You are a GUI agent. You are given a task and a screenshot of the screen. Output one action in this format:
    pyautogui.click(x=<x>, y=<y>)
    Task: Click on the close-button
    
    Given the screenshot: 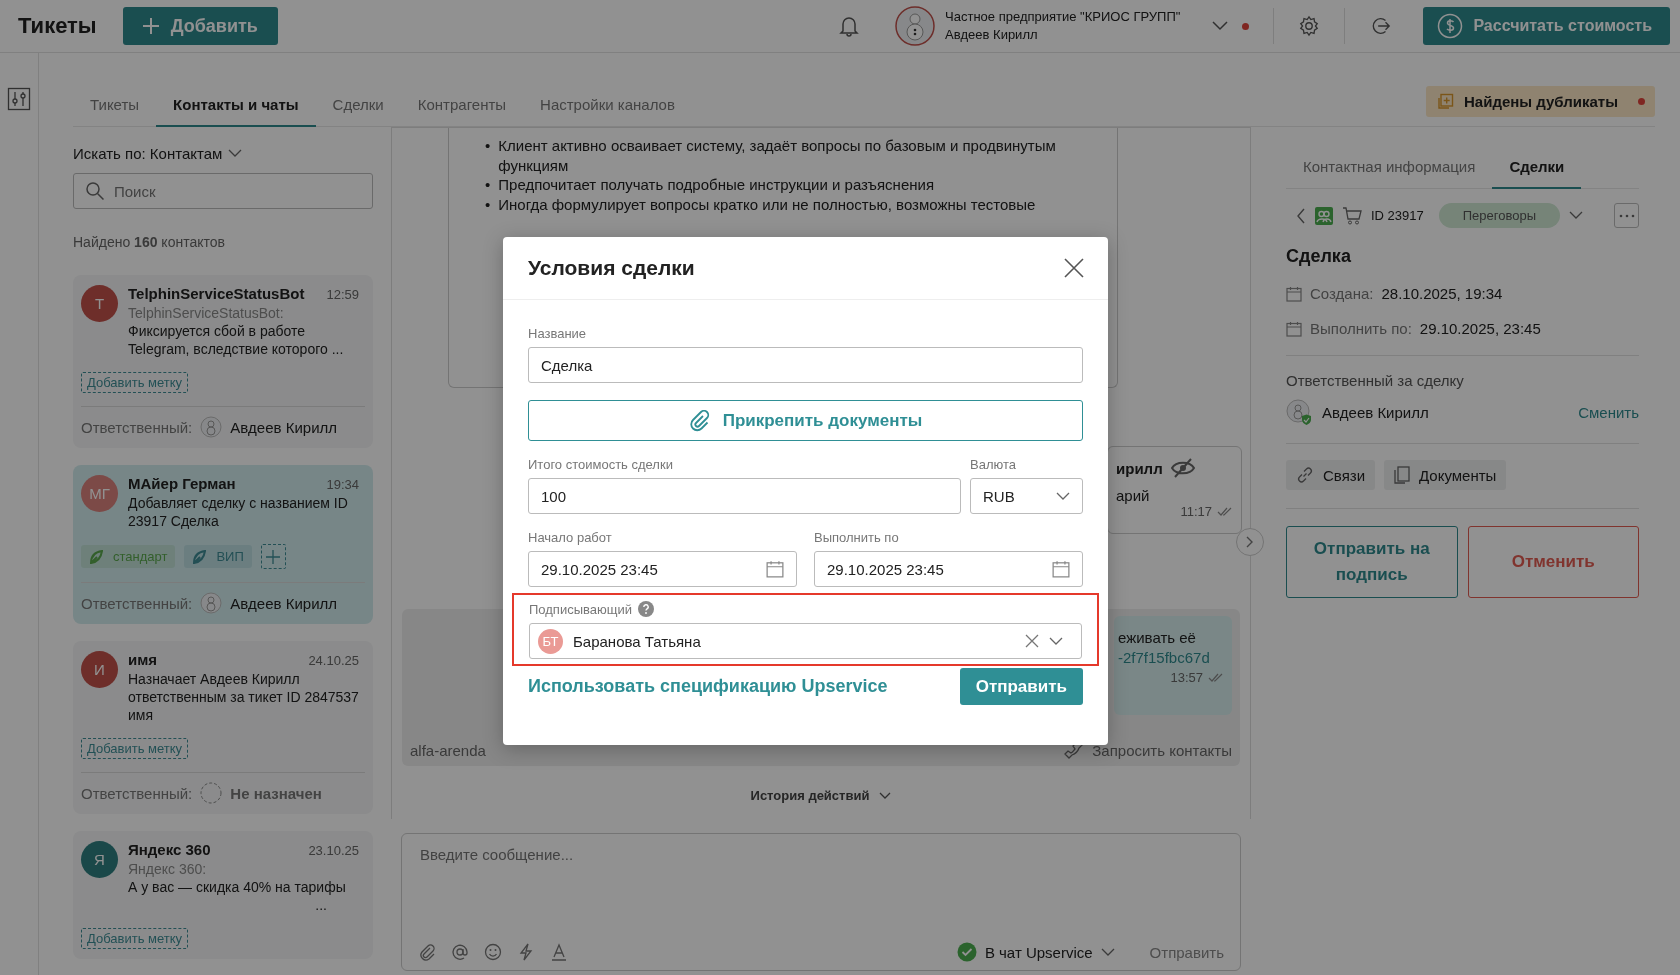 What is the action you would take?
    pyautogui.click(x=1074, y=268)
    